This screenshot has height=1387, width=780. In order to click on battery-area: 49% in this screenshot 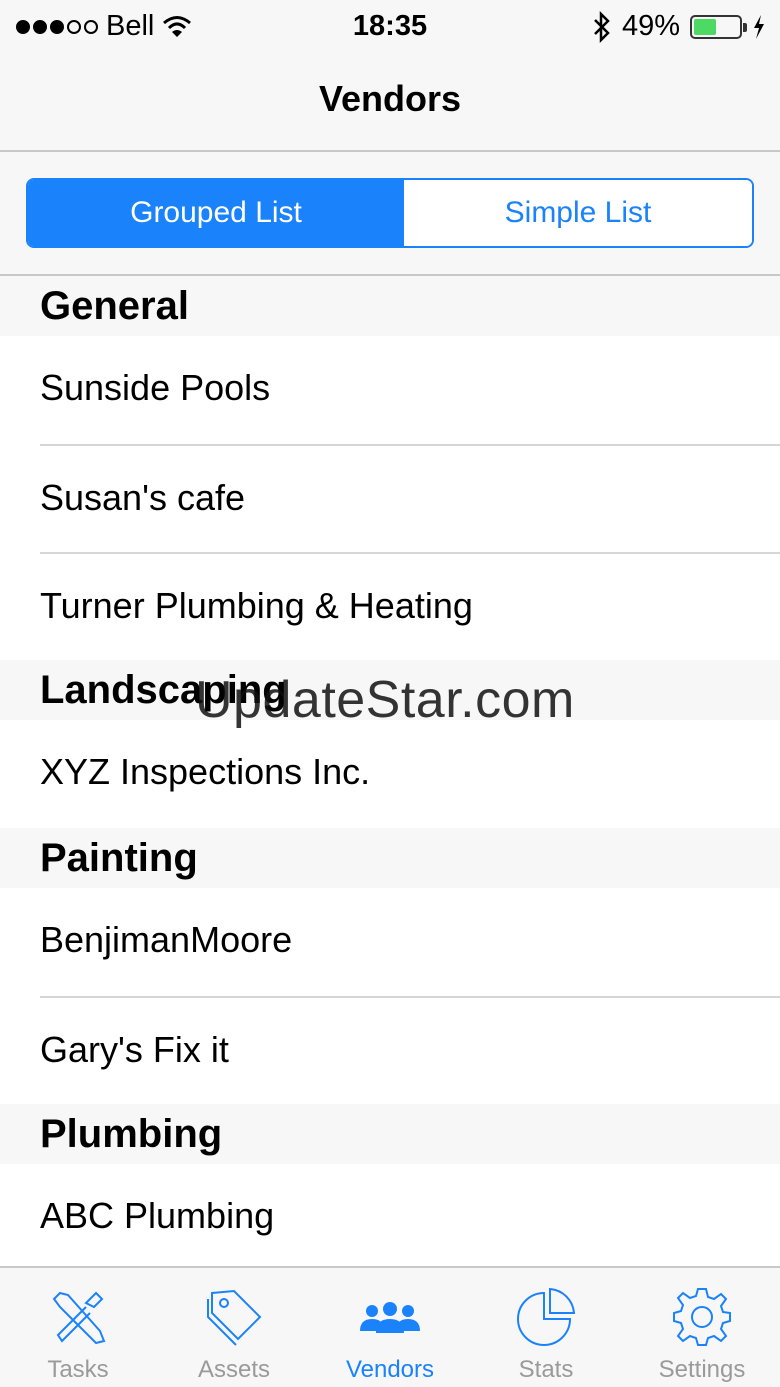, I will do `click(679, 26)`.